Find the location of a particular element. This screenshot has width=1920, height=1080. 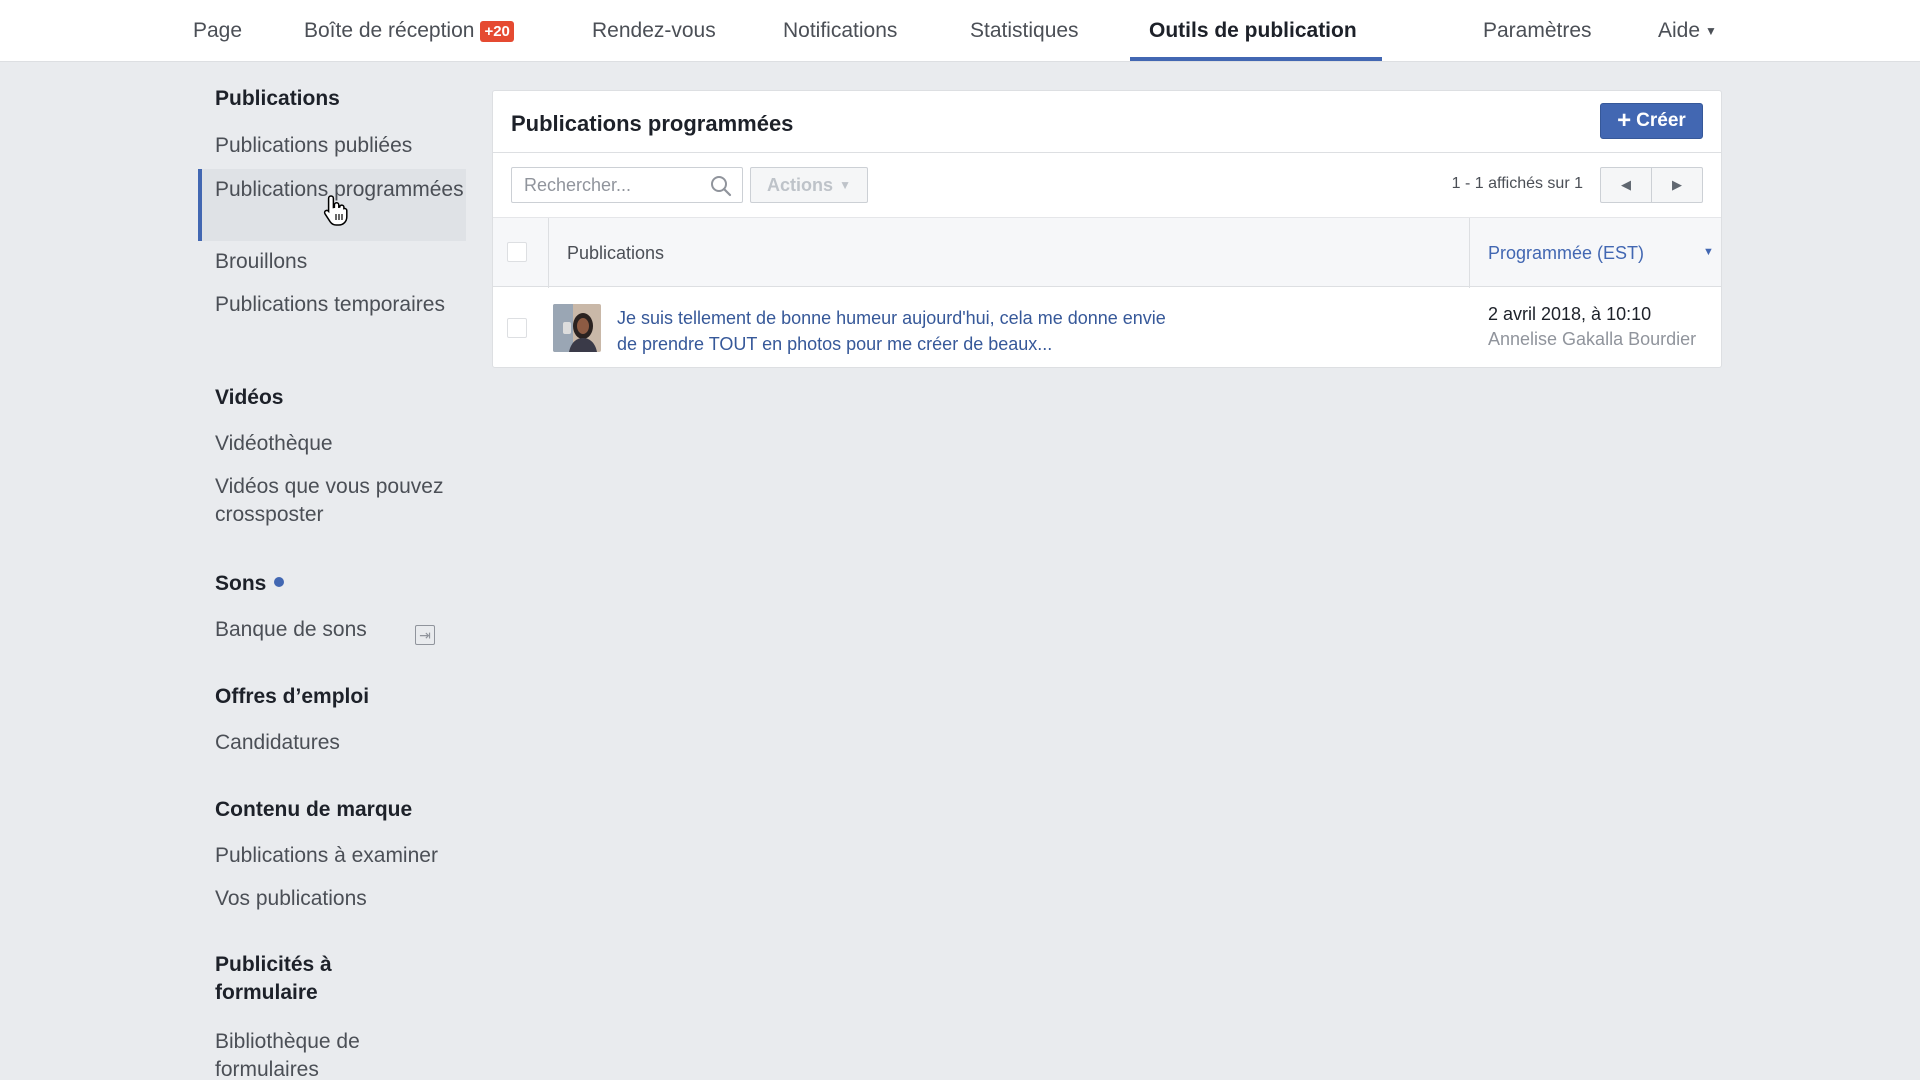

create-button-label: Créer is located at coordinates (1661, 120).